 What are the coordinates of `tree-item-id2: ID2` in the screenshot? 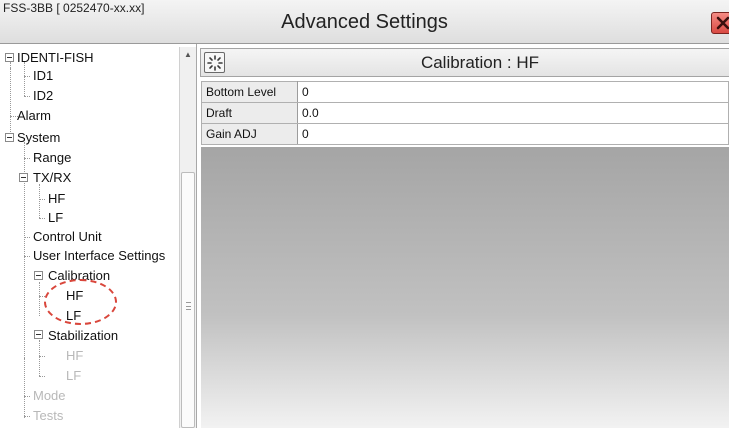 It's located at (43, 96).